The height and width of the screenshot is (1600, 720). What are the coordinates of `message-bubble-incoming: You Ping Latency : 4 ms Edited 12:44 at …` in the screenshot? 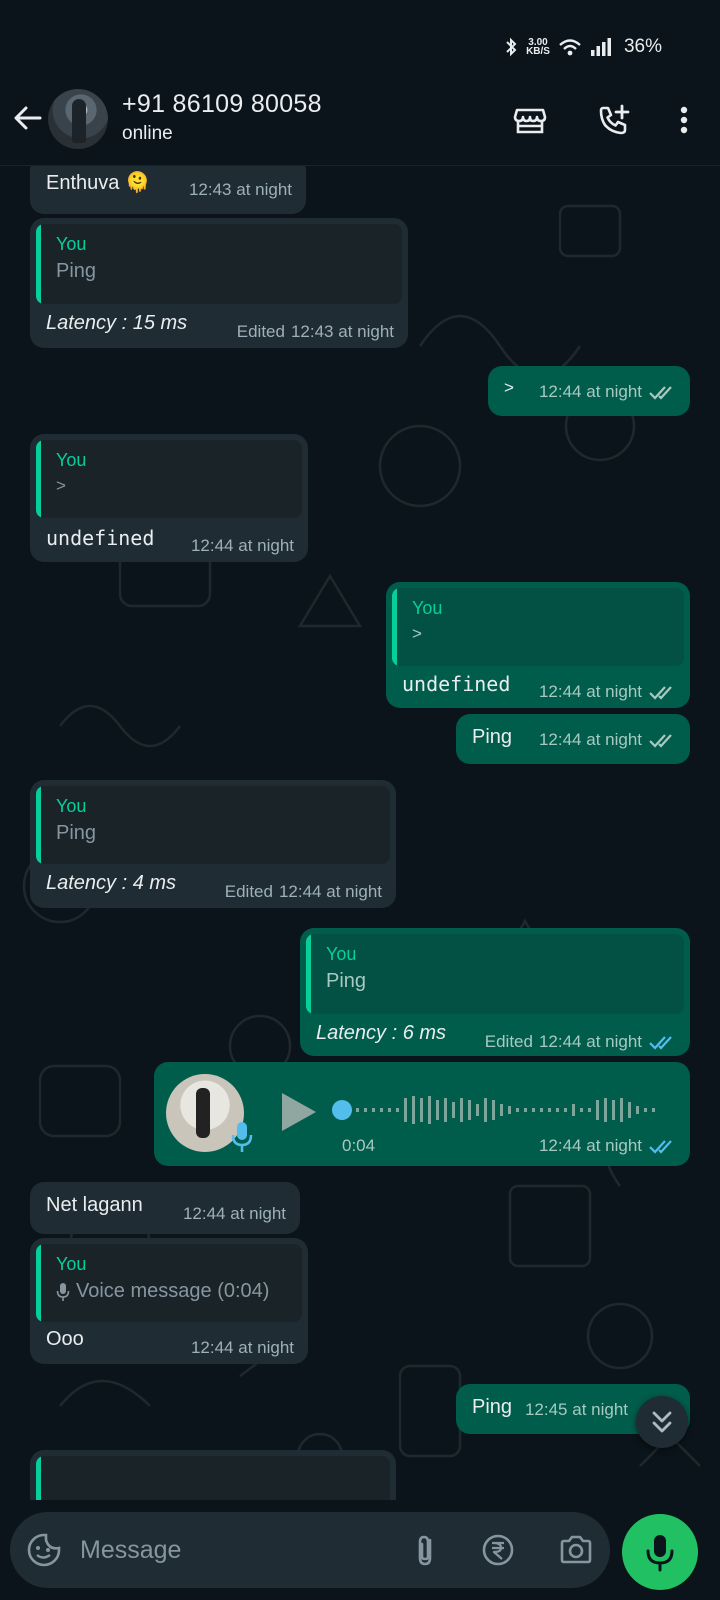 It's located at (213, 844).